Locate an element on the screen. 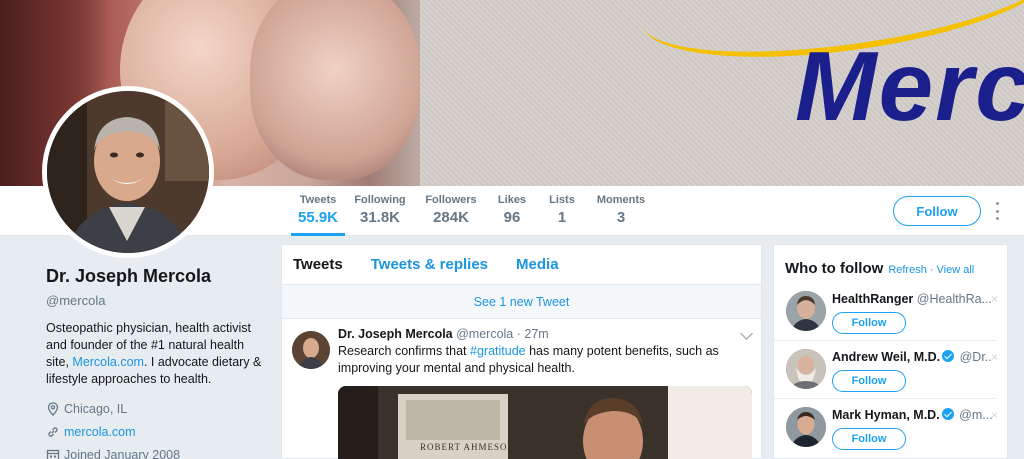  location-text: Chicago, IL is located at coordinates (96, 409).